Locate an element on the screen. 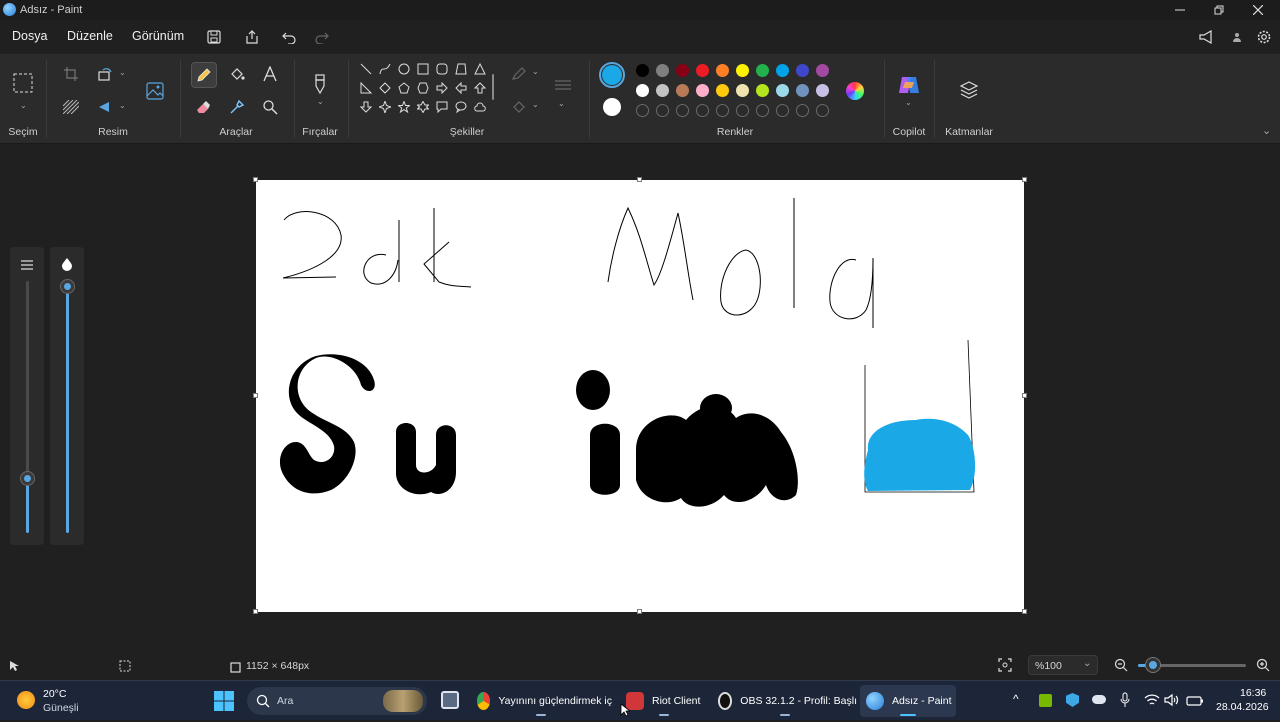 The image size is (1280, 722). eraser-icon is located at coordinates (203, 107).